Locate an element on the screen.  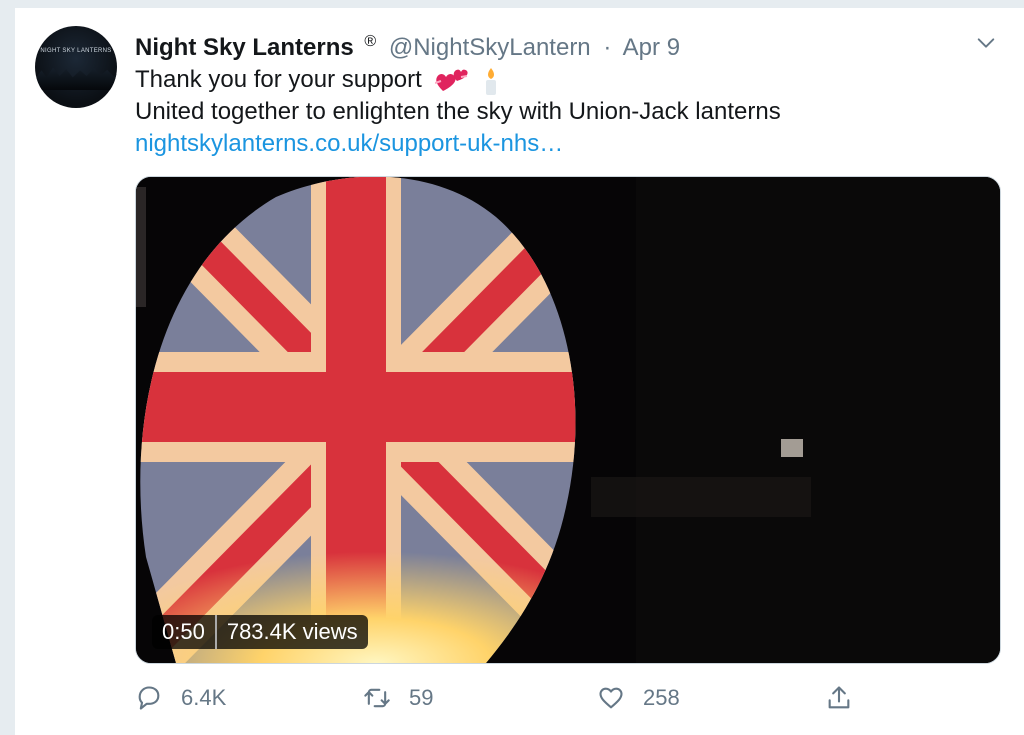
registered-mark: ® is located at coordinates (370, 41).